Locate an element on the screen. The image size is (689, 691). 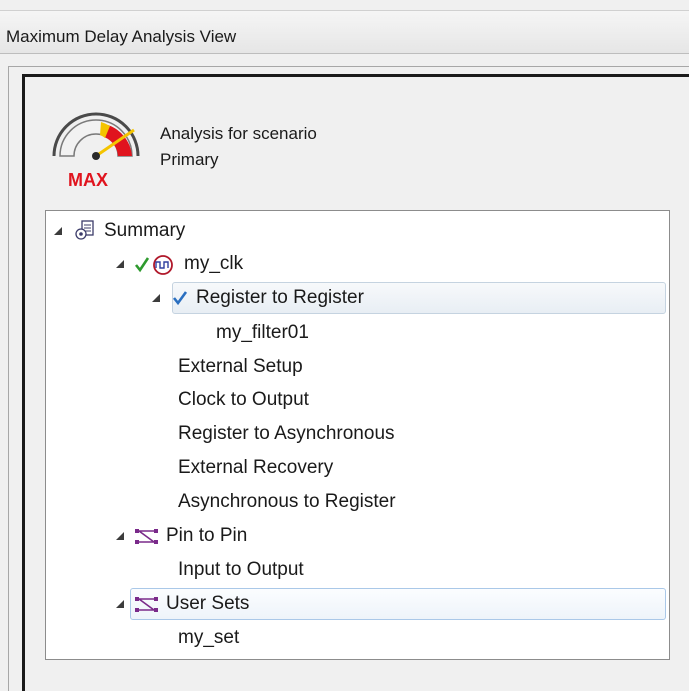
gauge-label: MAX is located at coordinates (88, 180).